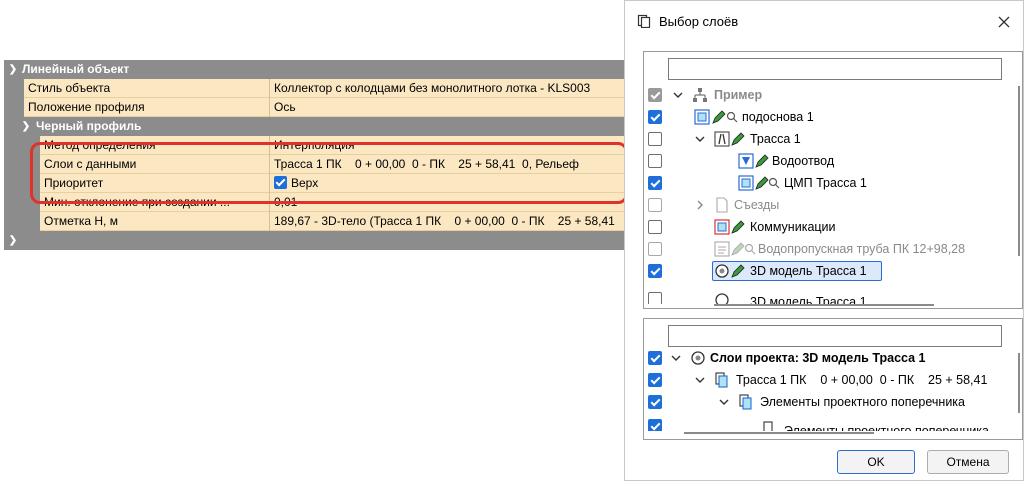 This screenshot has height=481, width=1024. Describe the element at coordinates (824, 95) in the screenshot. I see `tree-row-example: Пример` at that location.